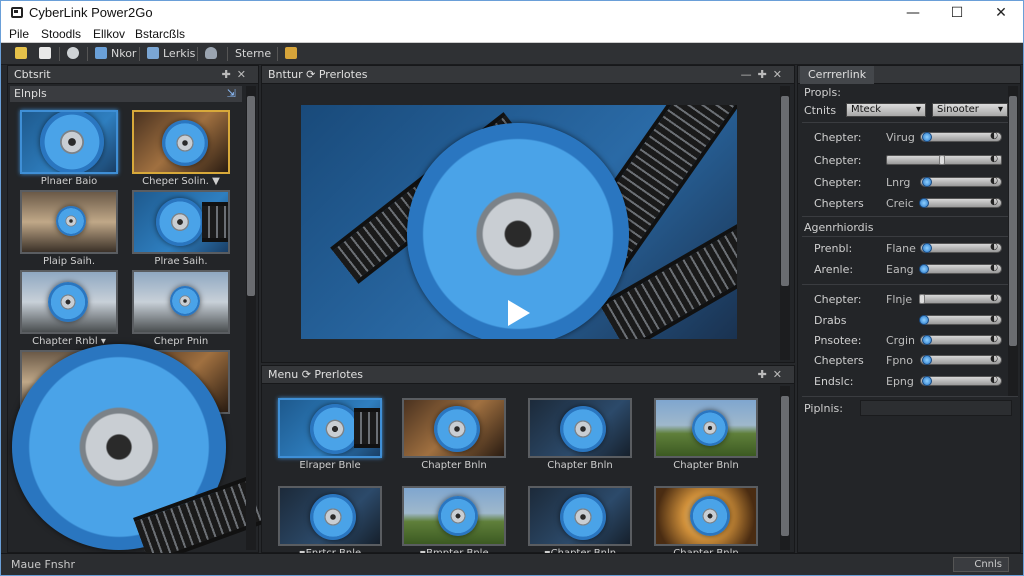 This screenshot has height=576, width=1024. What do you see at coordinates (160, 34) in the screenshot?
I see `menu-item-settings: Bstarcßls` at bounding box center [160, 34].